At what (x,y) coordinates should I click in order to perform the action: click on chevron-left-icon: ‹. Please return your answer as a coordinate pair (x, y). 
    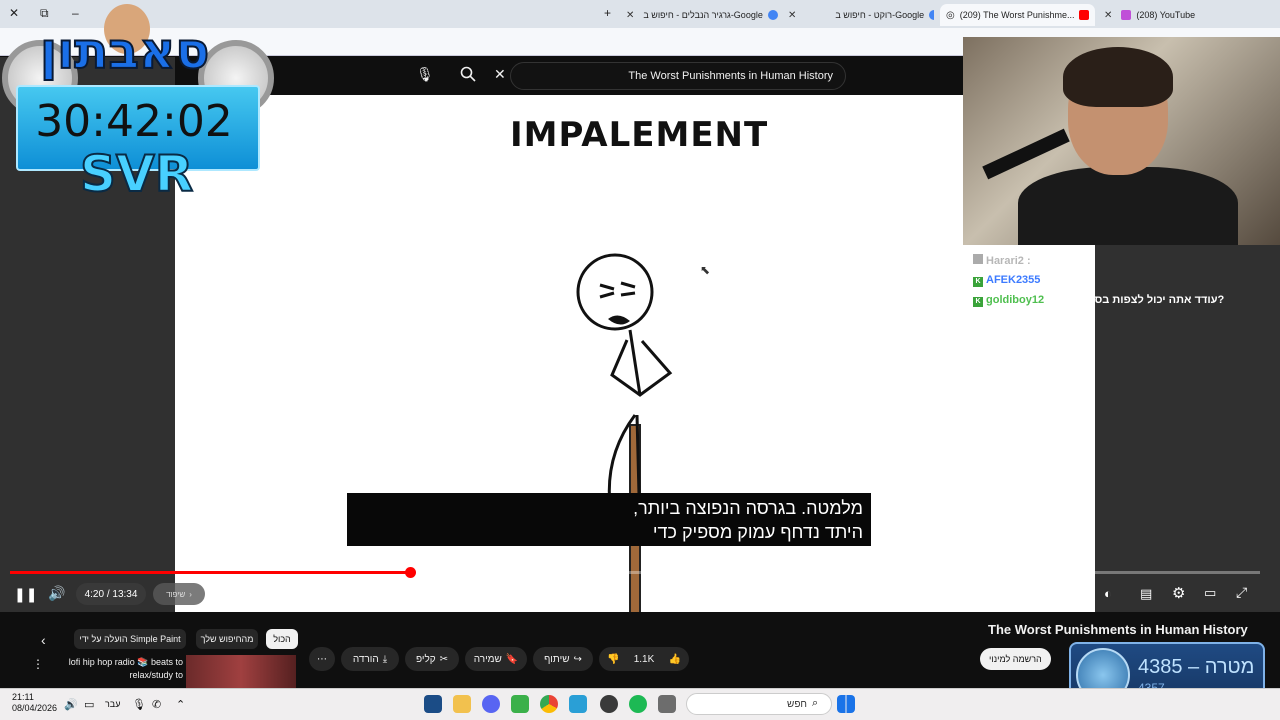
    Looking at the image, I should click on (43, 640).